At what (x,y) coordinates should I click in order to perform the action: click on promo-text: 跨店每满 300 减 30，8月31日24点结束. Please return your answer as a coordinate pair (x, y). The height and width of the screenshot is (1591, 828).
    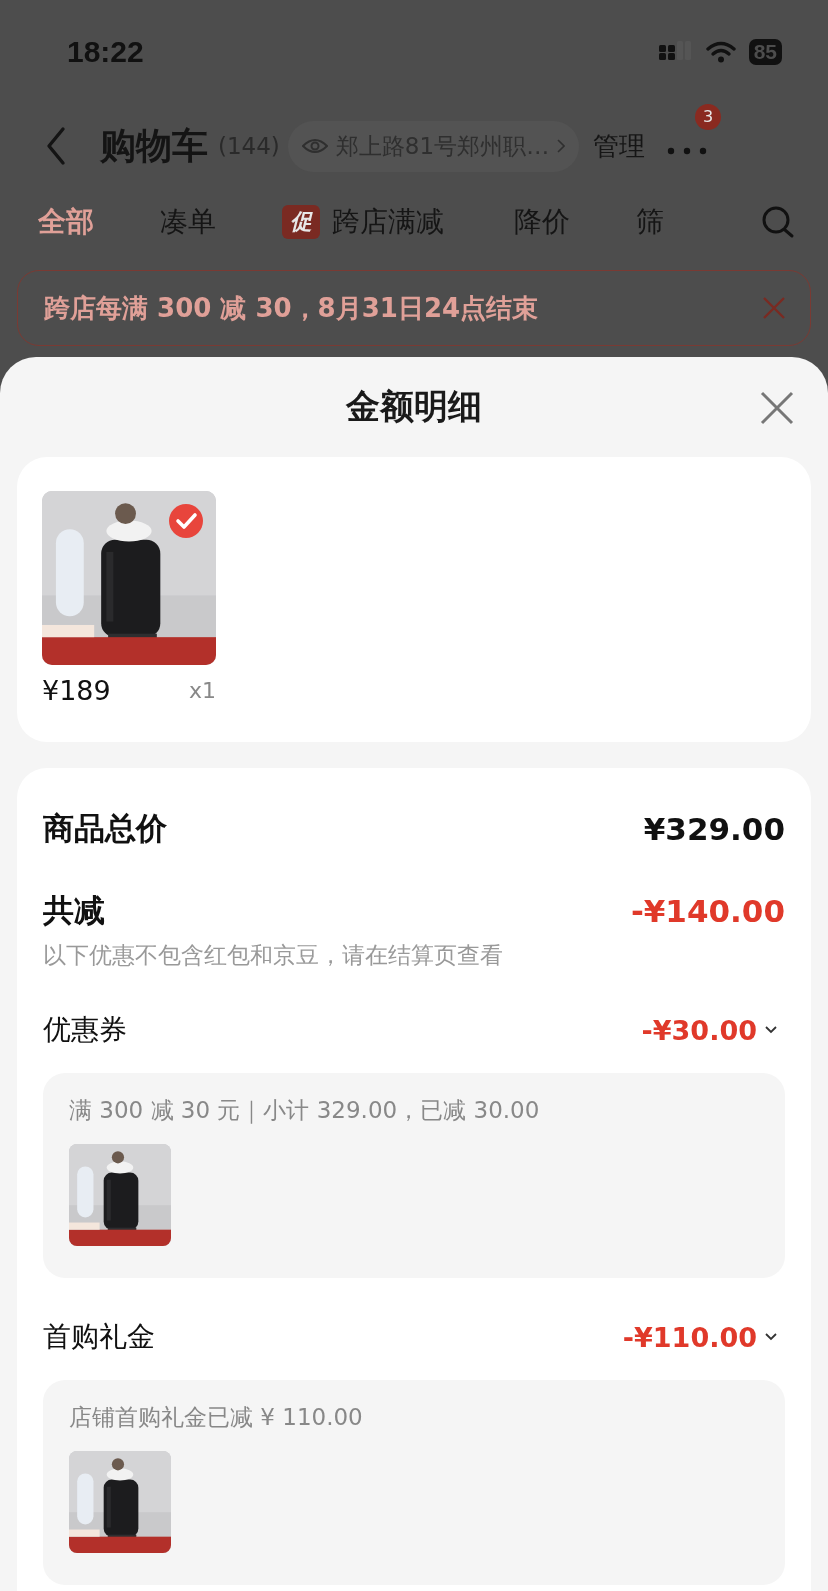
    Looking at the image, I should click on (291, 308).